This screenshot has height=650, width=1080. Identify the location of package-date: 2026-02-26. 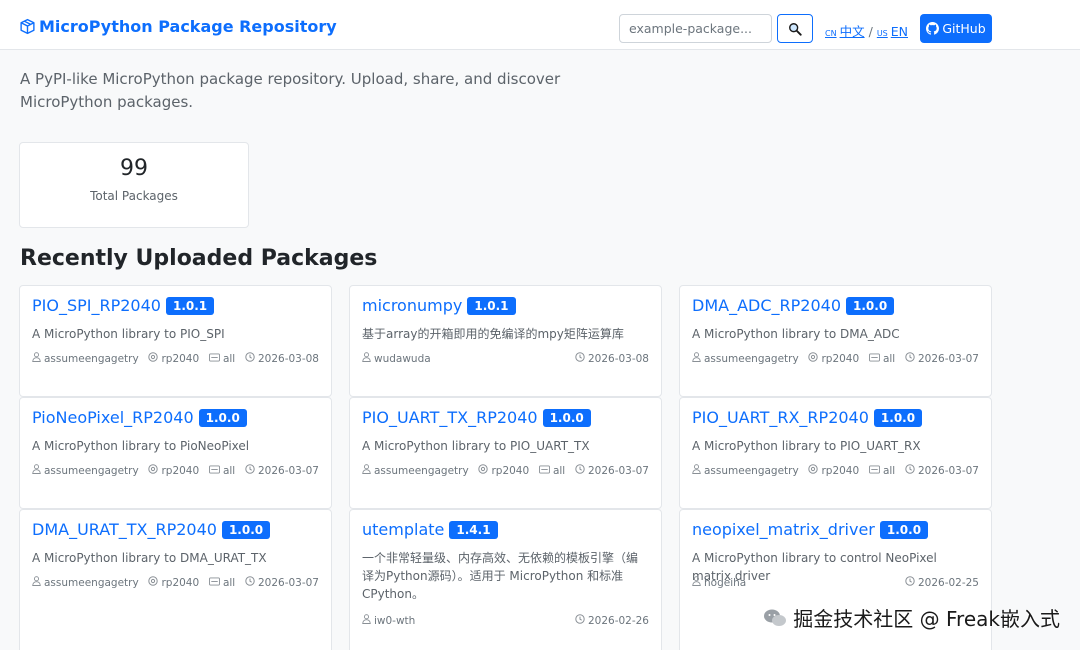
(618, 620).